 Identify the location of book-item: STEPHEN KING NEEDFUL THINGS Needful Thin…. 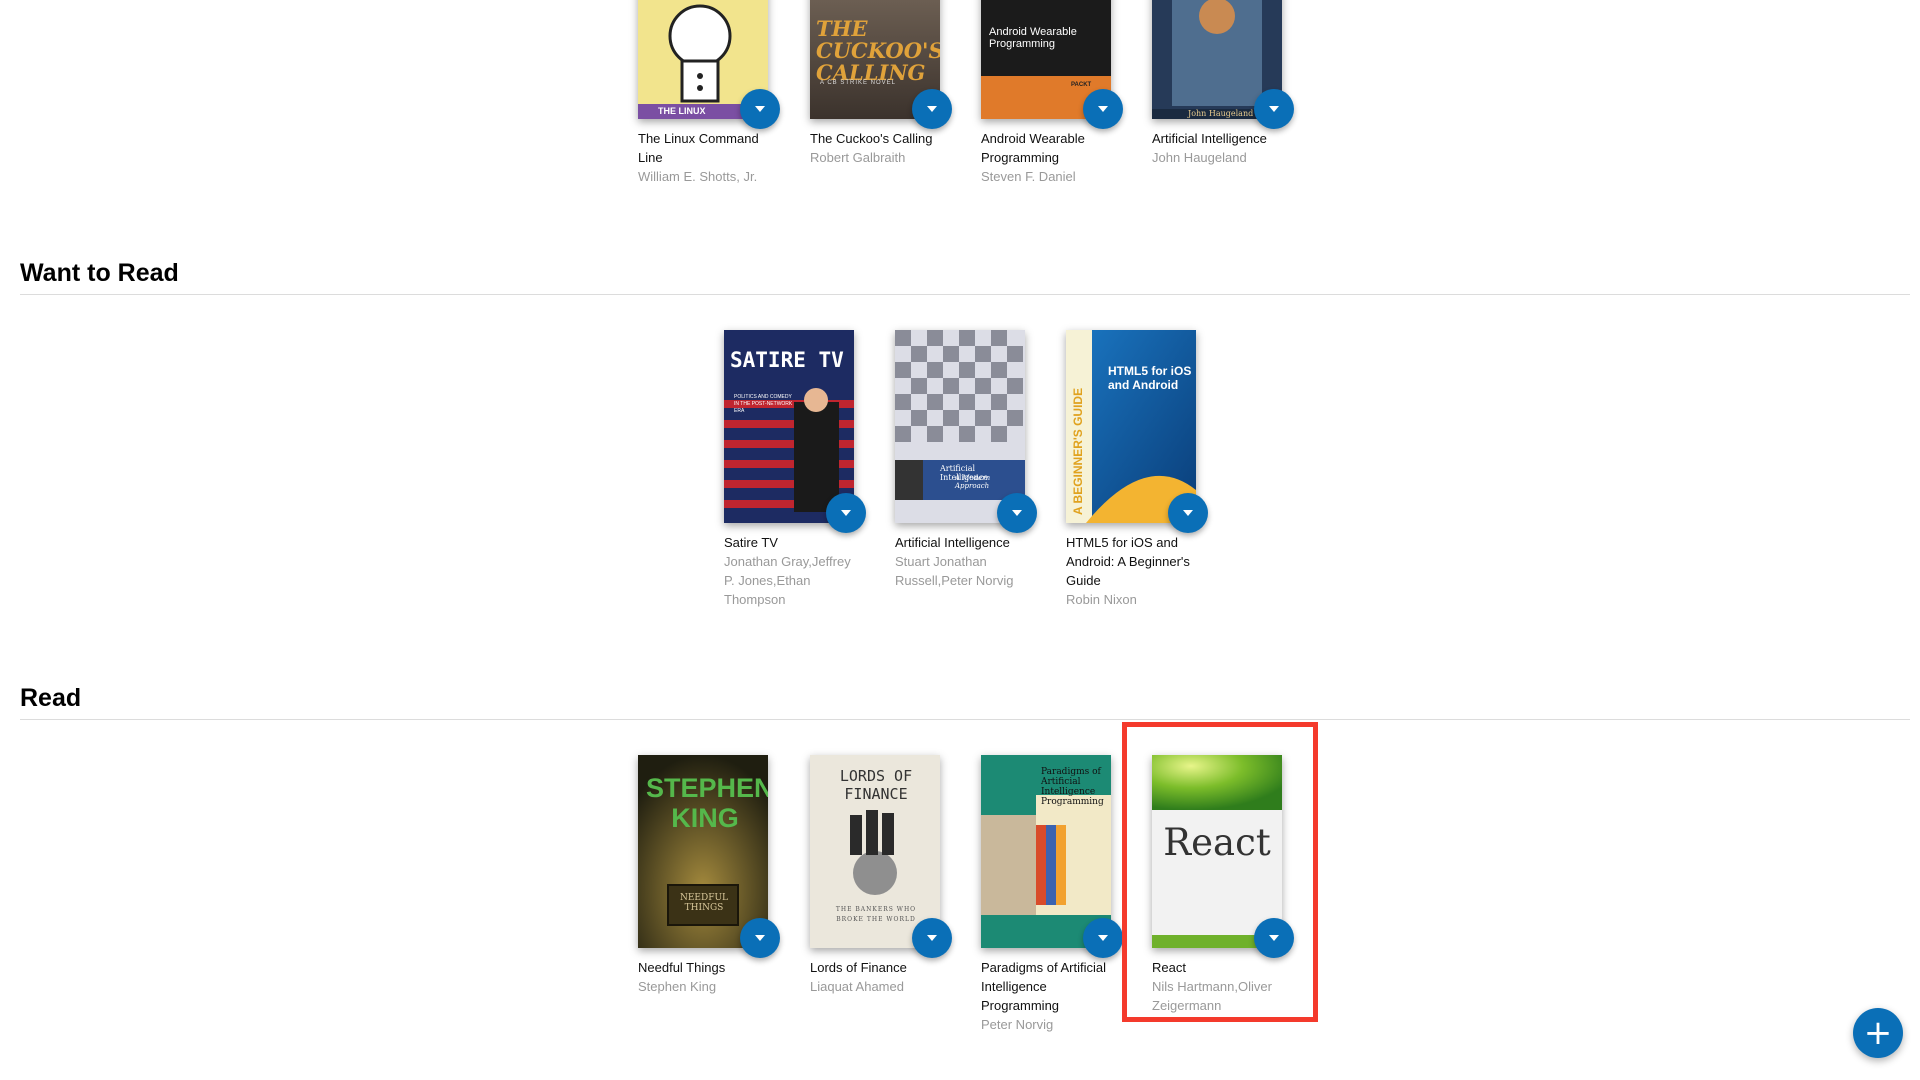
(709, 875).